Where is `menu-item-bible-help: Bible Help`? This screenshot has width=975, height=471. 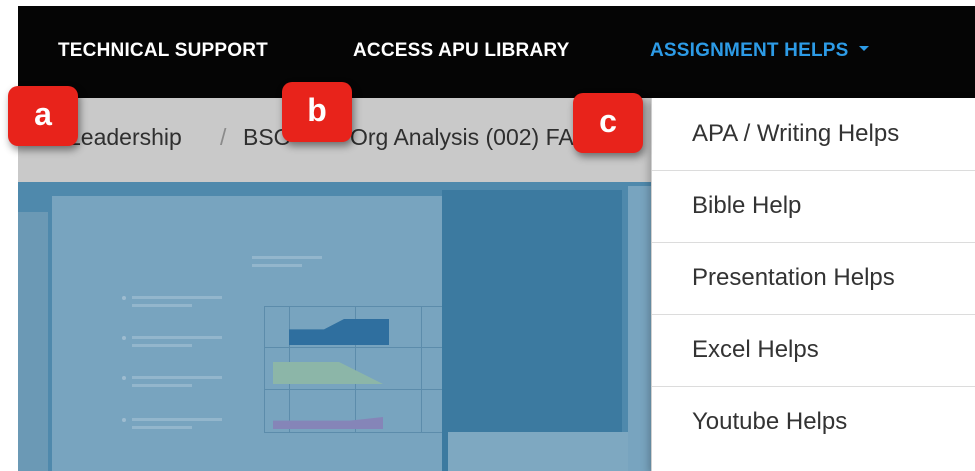
menu-item-bible-help: Bible Help is located at coordinates (813, 206).